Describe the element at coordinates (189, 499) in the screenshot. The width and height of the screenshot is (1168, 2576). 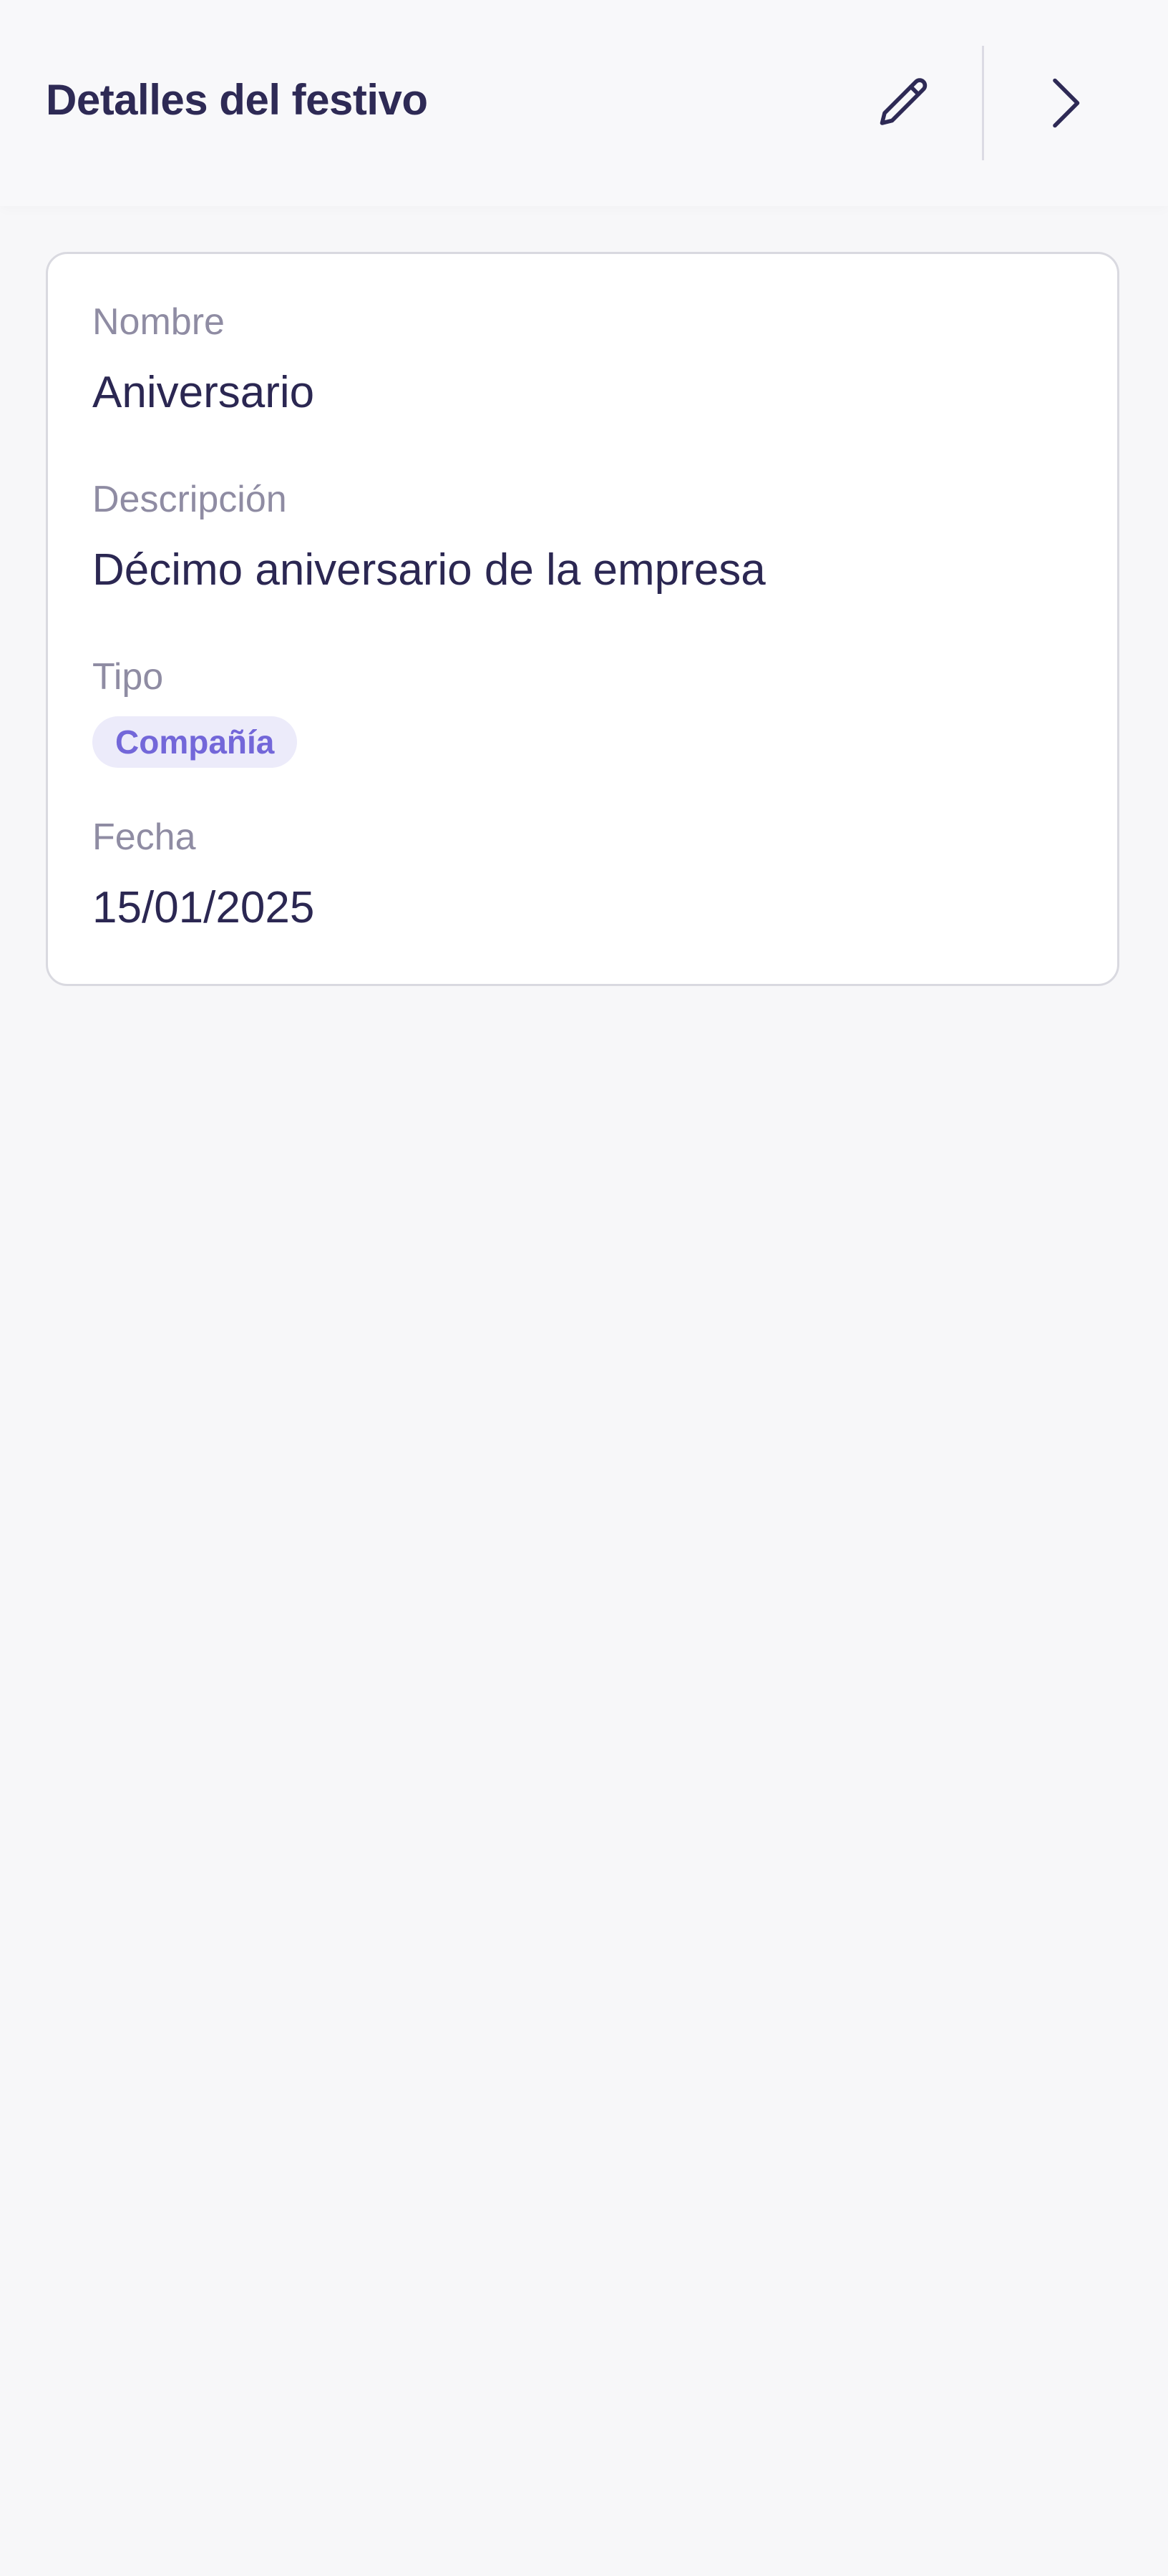
I see `description-label: Descripción` at that location.